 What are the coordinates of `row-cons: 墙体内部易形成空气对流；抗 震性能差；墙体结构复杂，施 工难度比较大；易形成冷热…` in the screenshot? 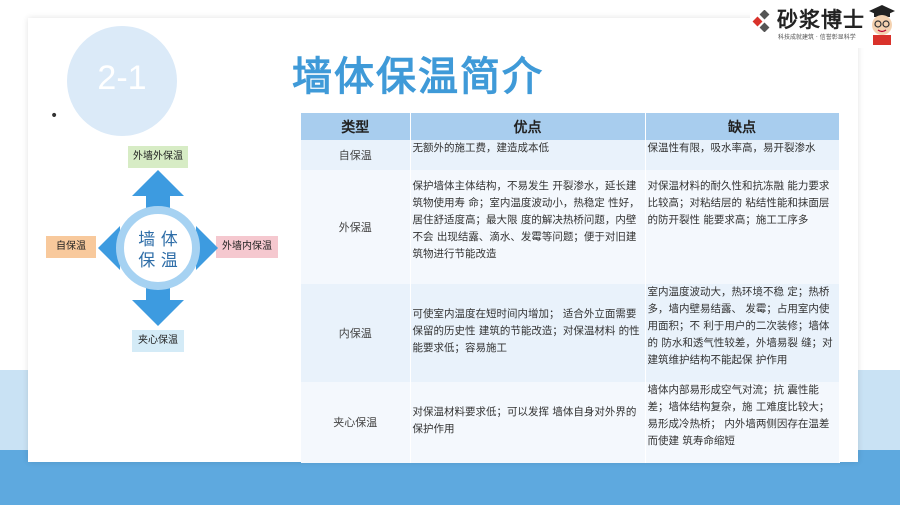 It's located at (742, 422).